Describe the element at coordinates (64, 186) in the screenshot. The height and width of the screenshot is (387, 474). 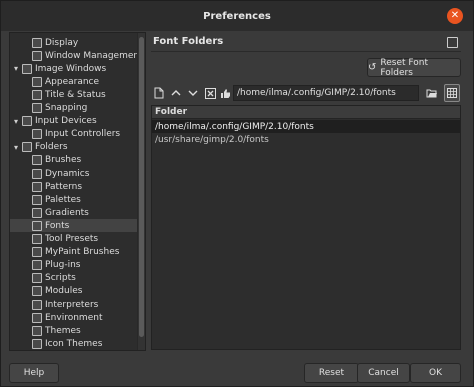
I see `tree-item-label: Patterns` at that location.